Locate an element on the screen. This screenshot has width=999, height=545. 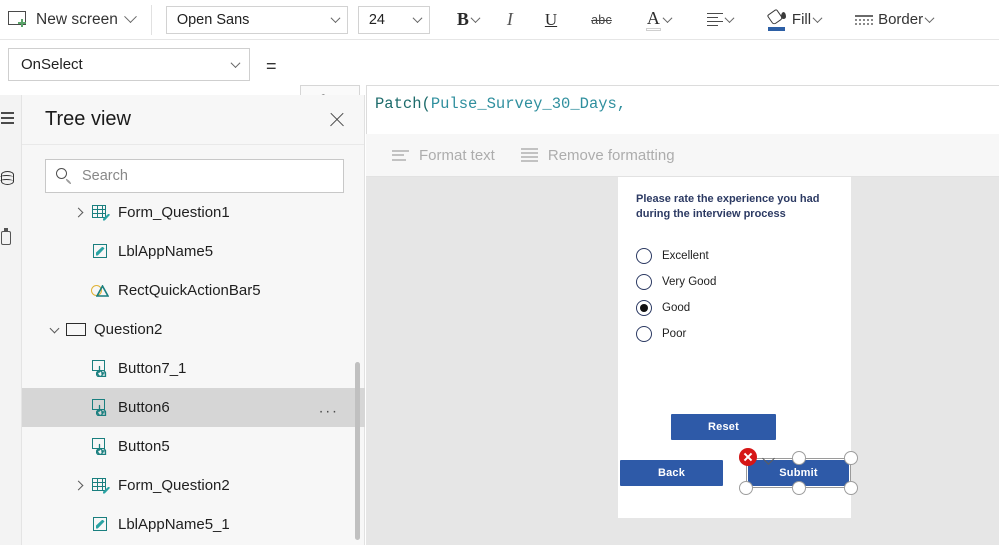
tree-item-form_question1: Form_Question1 is located at coordinates (193, 212).